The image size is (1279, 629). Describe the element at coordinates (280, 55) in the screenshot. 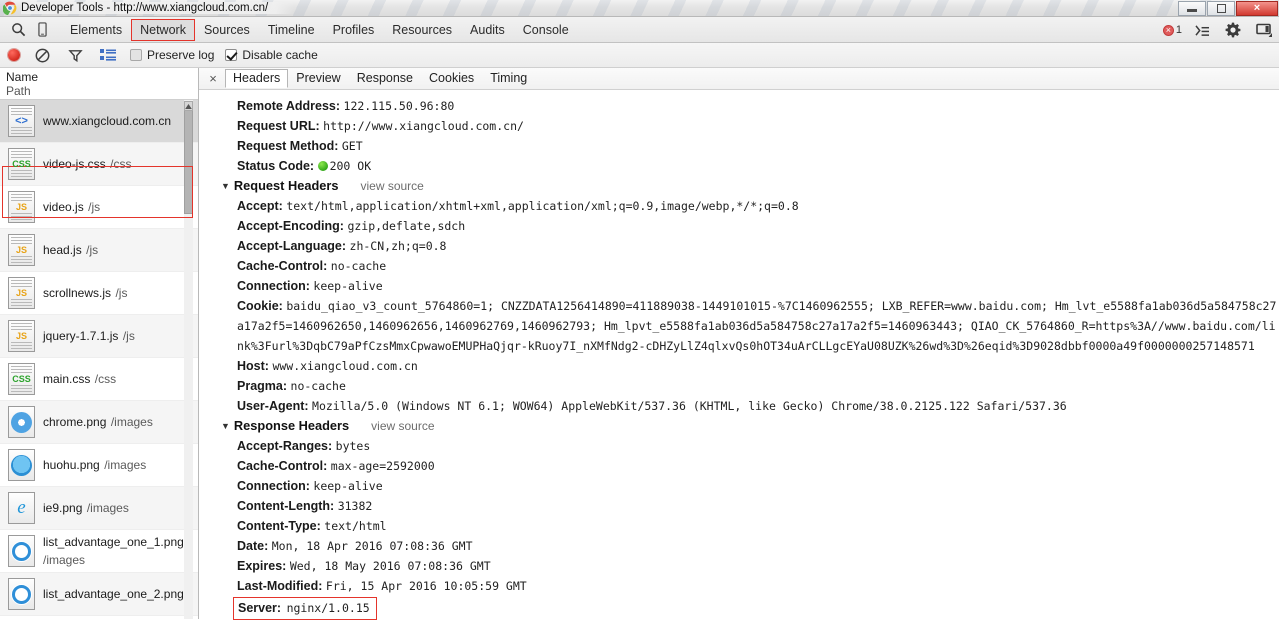

I see `disable-cache-label: Disable cache` at that location.